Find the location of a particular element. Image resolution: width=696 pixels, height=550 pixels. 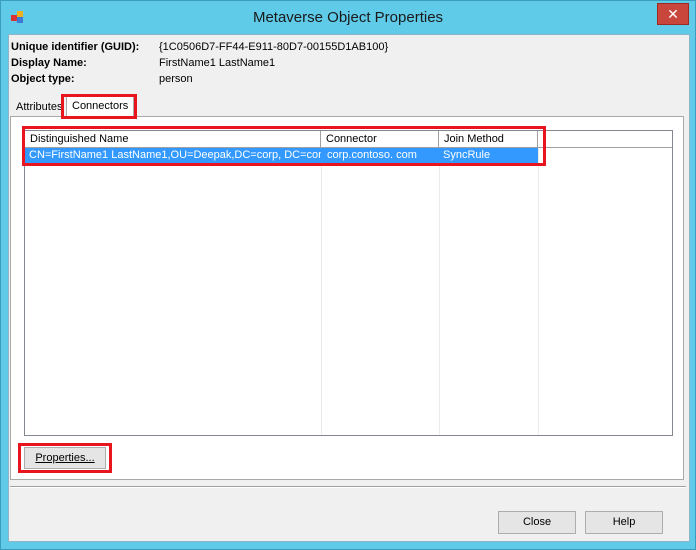

guid-label: Unique identifier (GUID): is located at coordinates (75, 47).